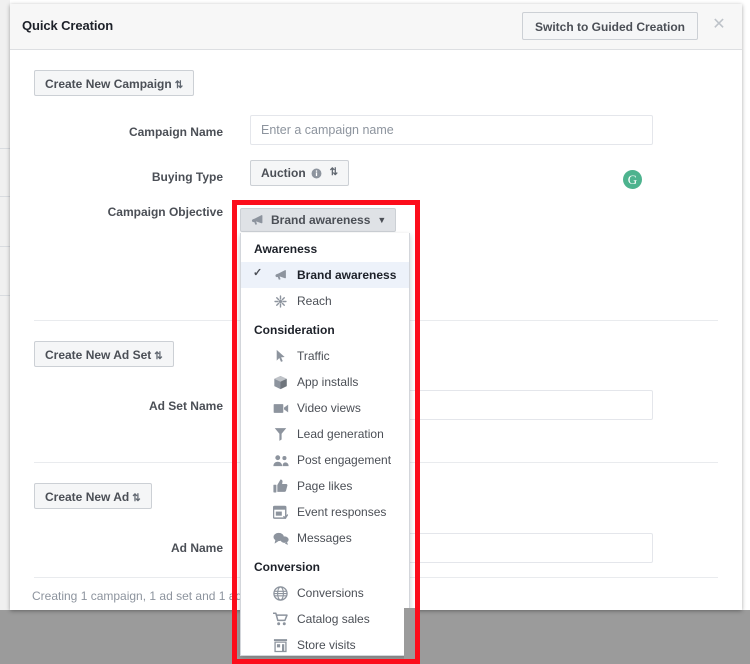 The height and width of the screenshot is (664, 750). Describe the element at coordinates (280, 460) in the screenshot. I see `people-icon` at that location.